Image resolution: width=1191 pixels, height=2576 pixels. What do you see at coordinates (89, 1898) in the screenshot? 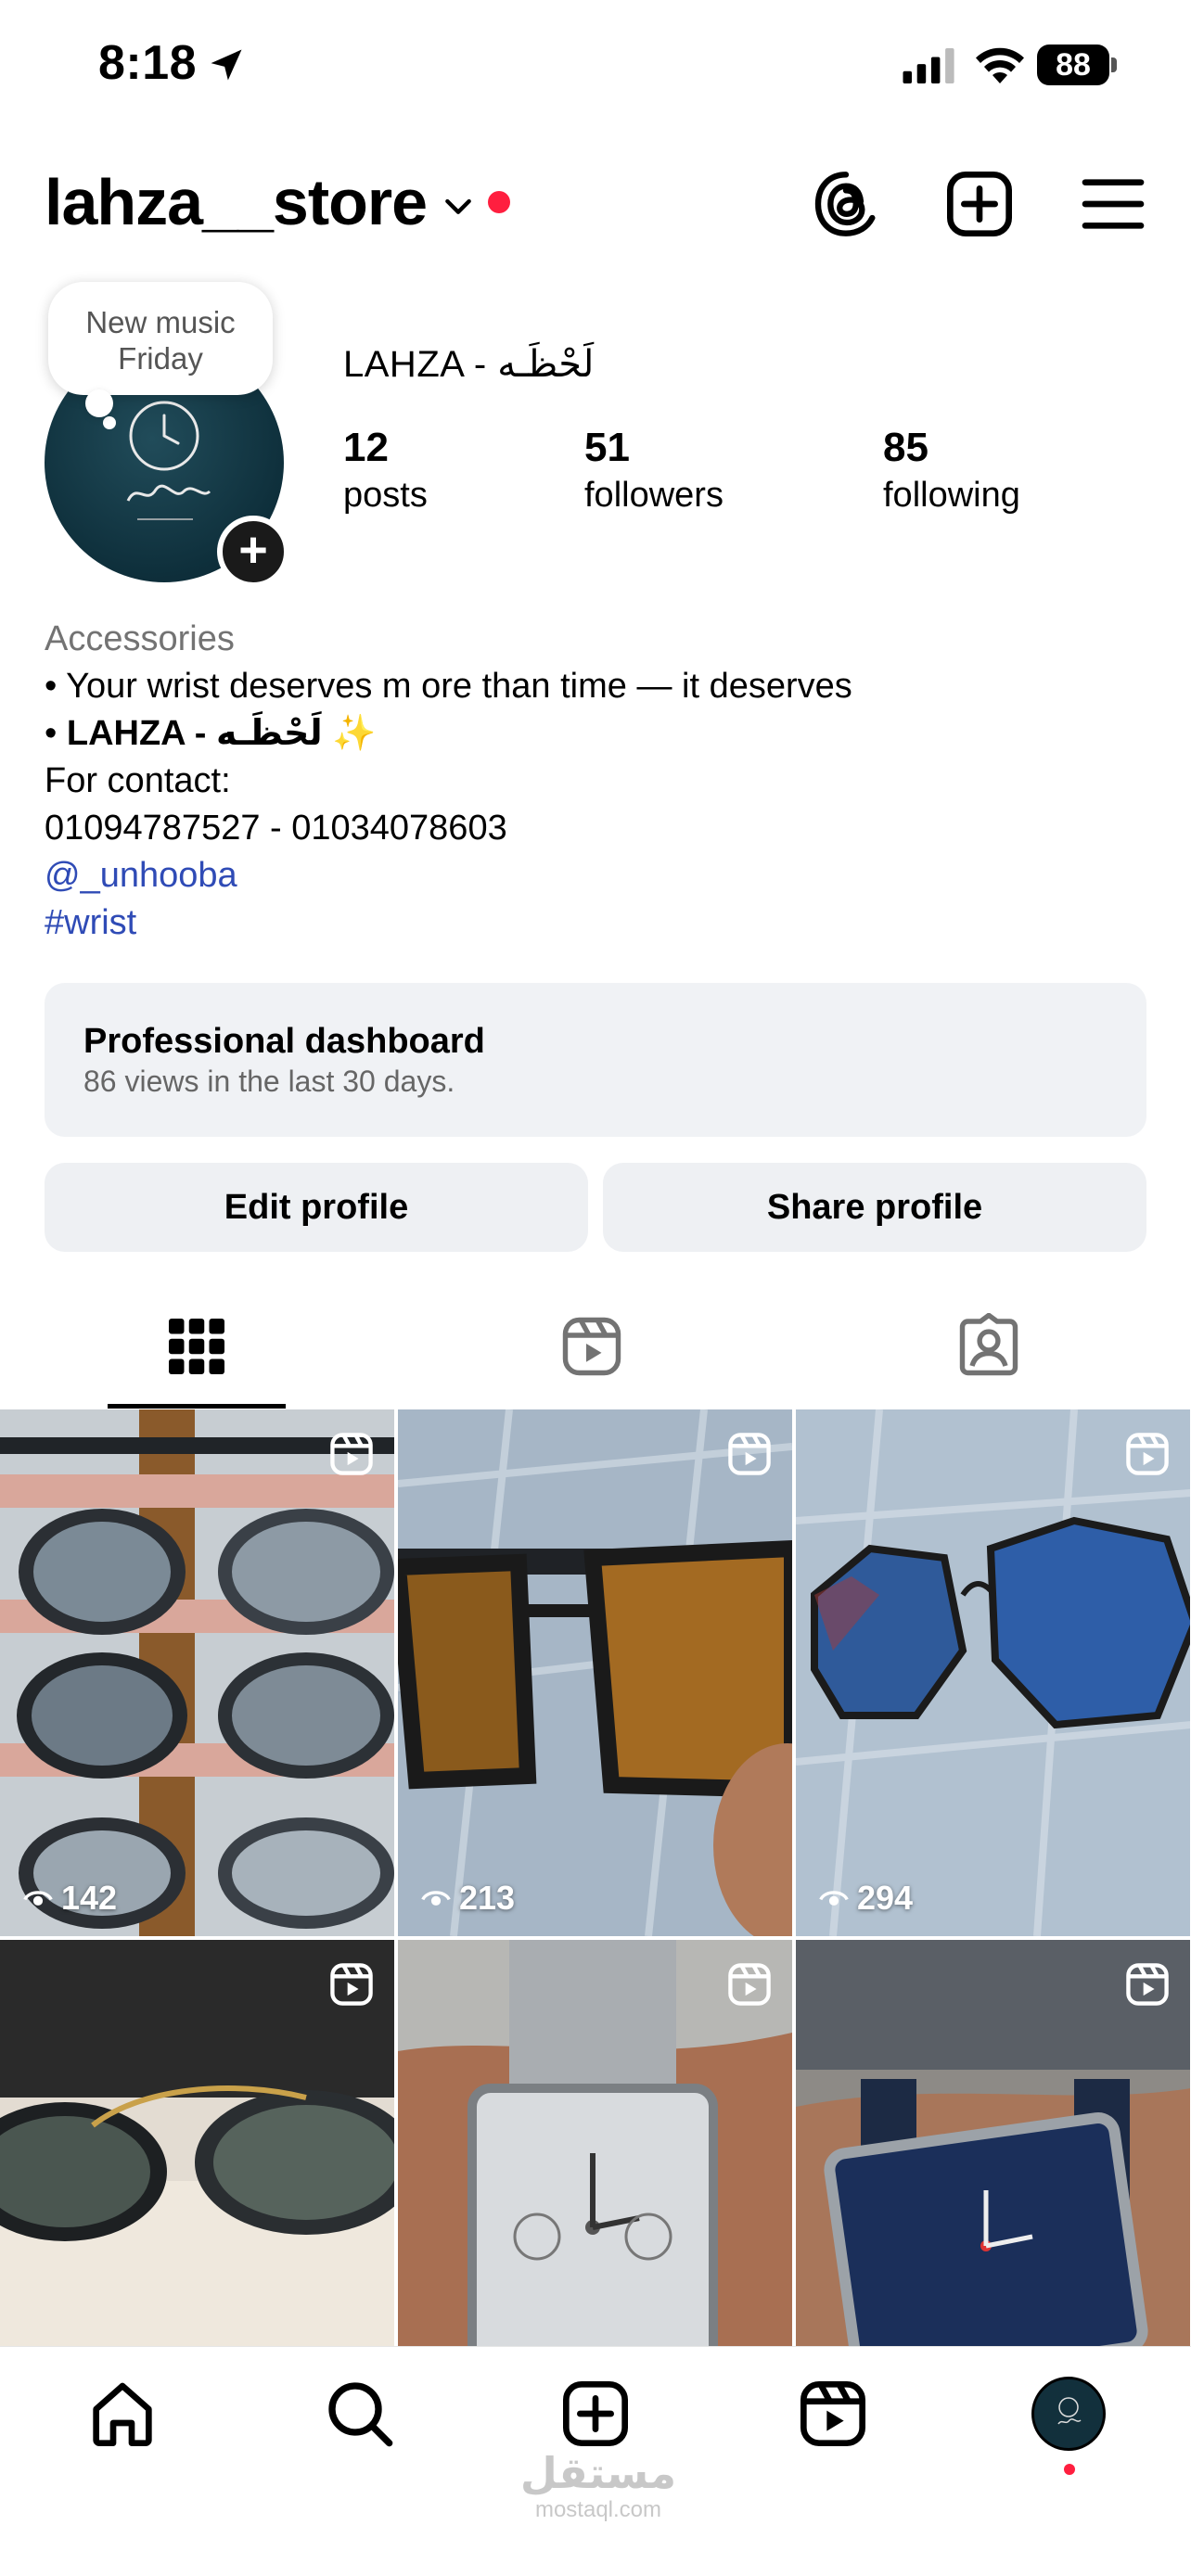
I see `view-count-value: 142` at bounding box center [89, 1898].